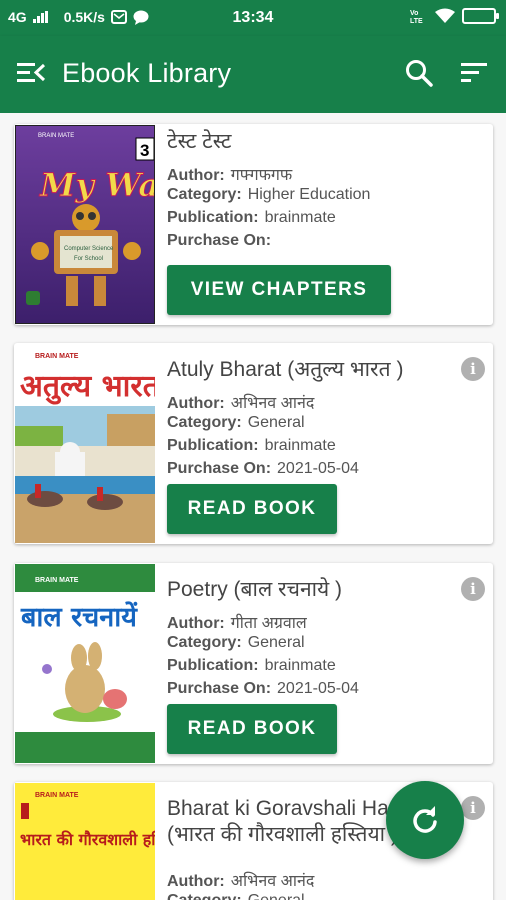 The height and width of the screenshot is (900, 506). Describe the element at coordinates (87, 839) in the screenshot. I see `cover-title: भारत की गौरवशाली हस्तियाँ` at that location.